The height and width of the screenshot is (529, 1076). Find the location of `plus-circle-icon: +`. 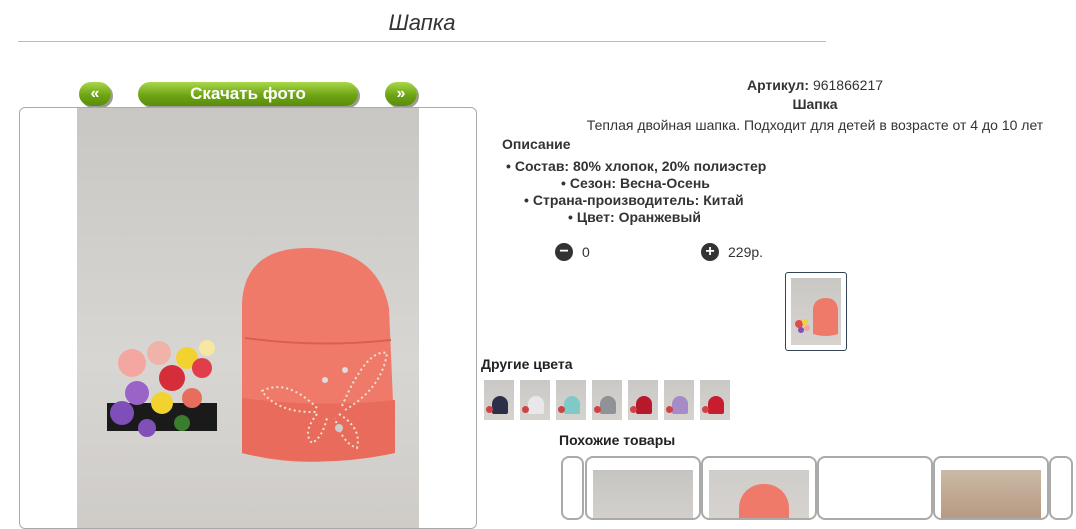

plus-circle-icon: + is located at coordinates (710, 252).